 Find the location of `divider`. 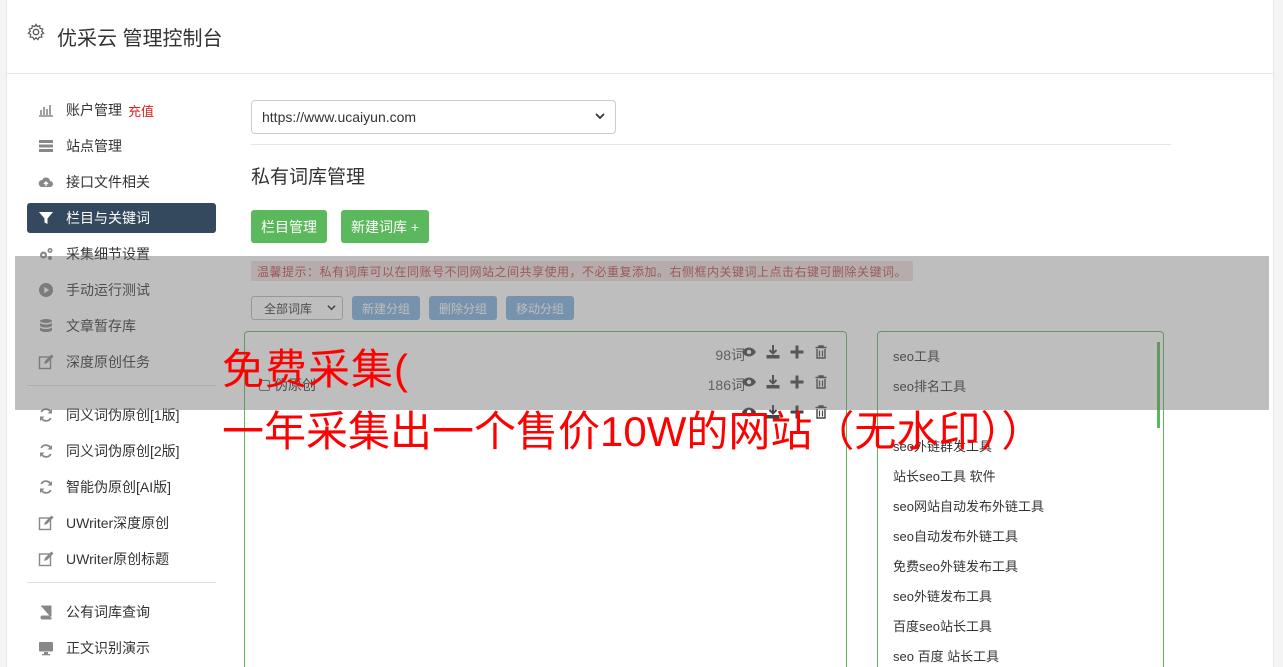

divider is located at coordinates (711, 144).